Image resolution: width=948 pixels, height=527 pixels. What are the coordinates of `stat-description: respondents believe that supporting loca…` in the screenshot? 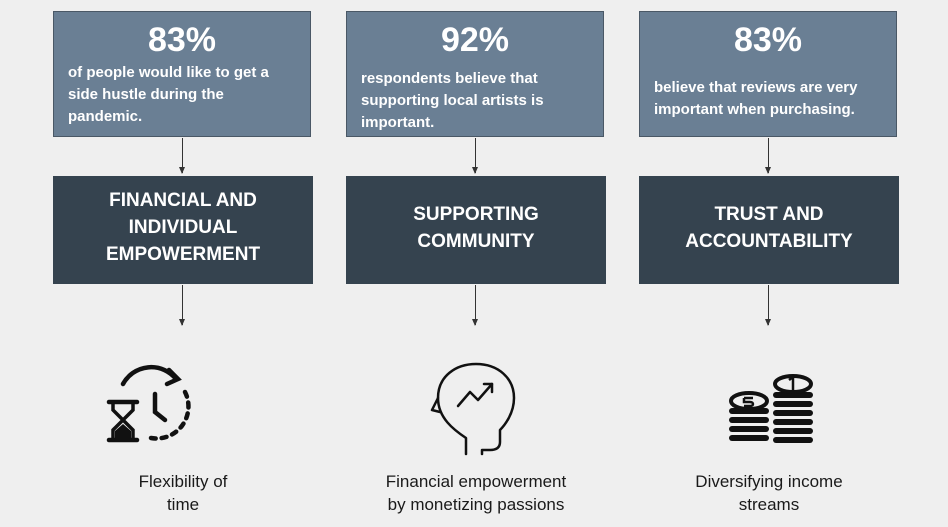 It's located at (452, 100).